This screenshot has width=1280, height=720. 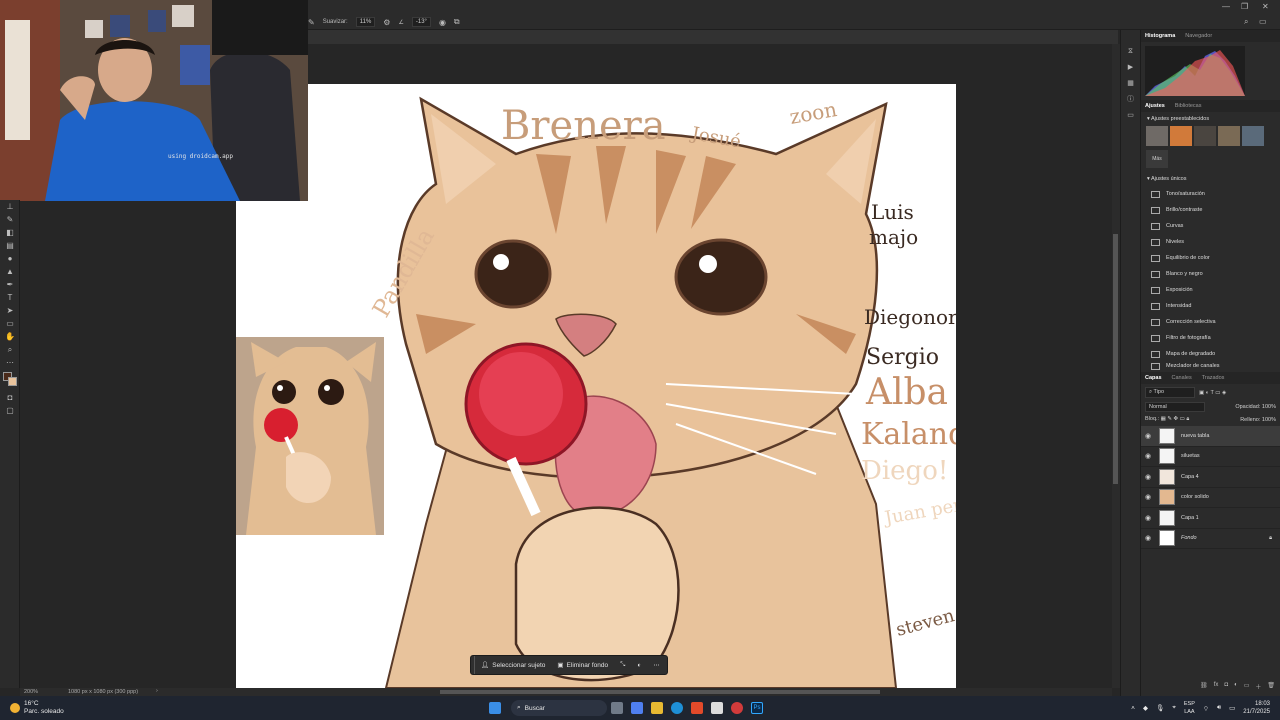 What do you see at coordinates (10, 206) in the screenshot?
I see `stamp-tool-icon: ⊥` at bounding box center [10, 206].